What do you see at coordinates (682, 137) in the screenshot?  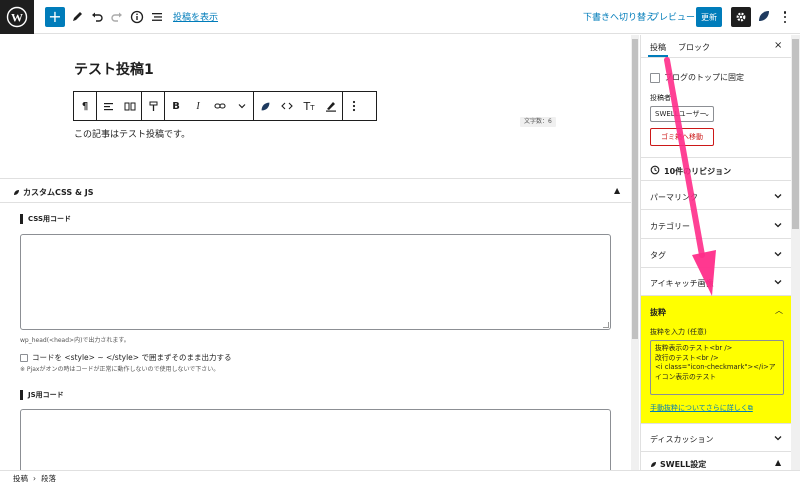 I see `move-to-trash-button: ゴミ箱へ移動` at bounding box center [682, 137].